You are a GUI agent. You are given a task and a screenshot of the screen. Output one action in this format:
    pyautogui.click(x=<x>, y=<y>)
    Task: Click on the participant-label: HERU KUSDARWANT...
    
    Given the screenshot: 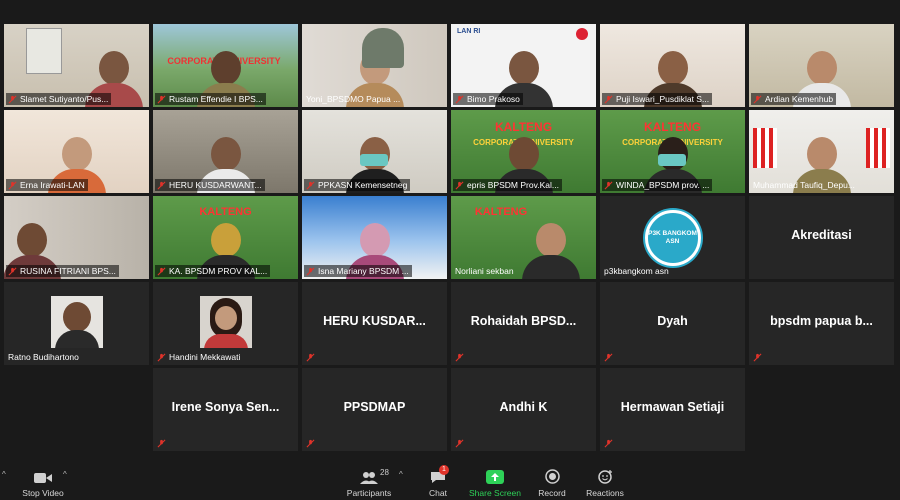 What is the action you would take?
    pyautogui.click(x=210, y=185)
    